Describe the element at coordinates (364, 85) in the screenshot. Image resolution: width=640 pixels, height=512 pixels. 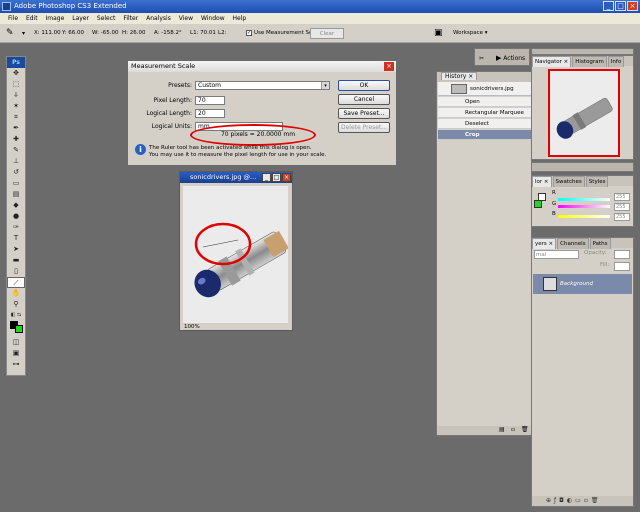
I see `ok-button: OK` at that location.